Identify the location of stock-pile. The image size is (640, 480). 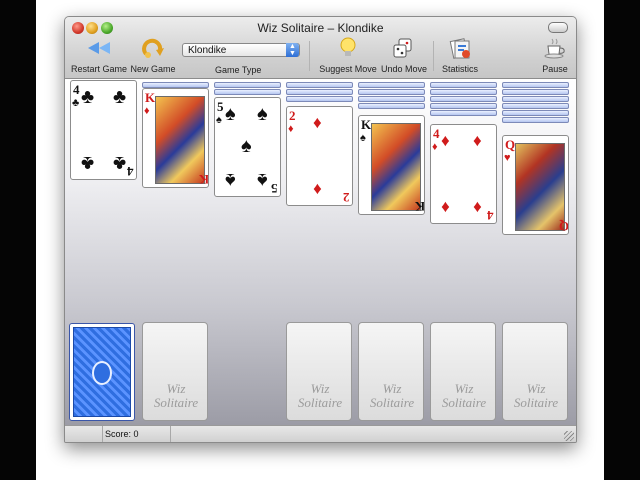
(102, 372).